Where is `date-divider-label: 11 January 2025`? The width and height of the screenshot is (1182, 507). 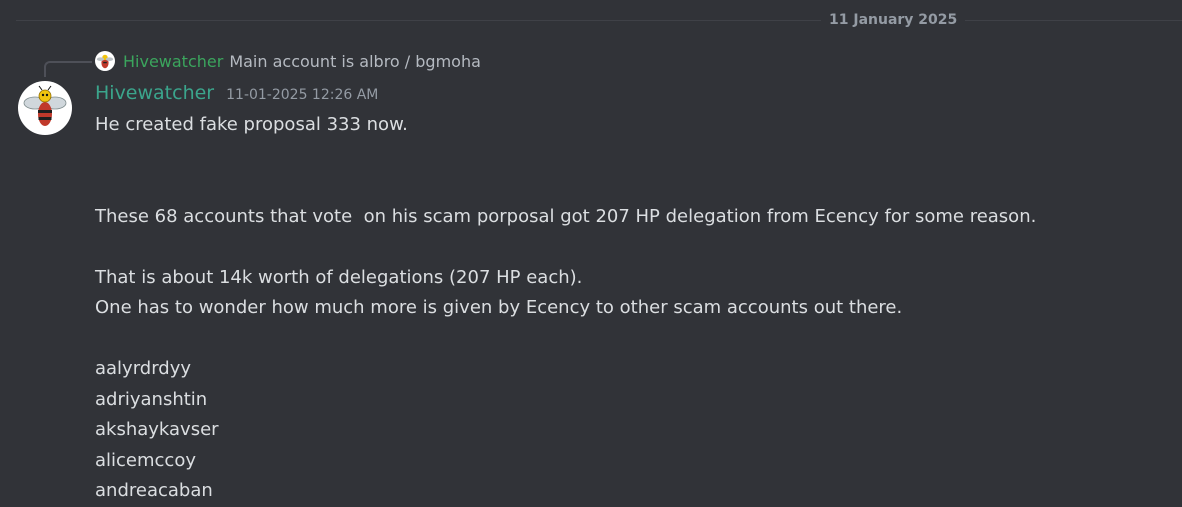
date-divider-label: 11 January 2025 is located at coordinates (893, 20).